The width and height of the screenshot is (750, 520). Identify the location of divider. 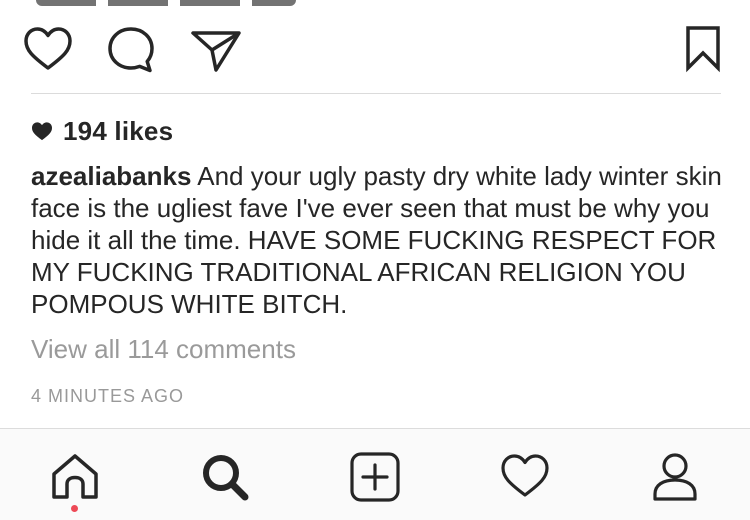
(376, 93).